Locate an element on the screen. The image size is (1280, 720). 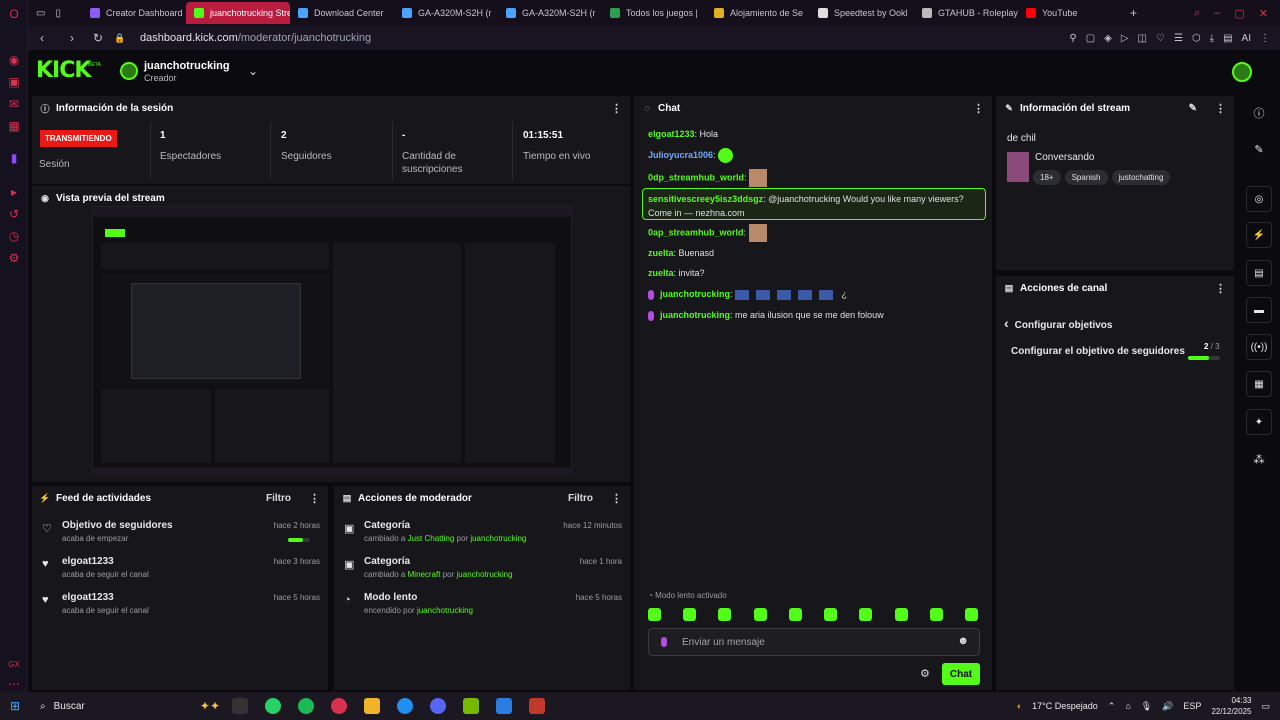
back-icon: ‹ is located at coordinates (42, 38).